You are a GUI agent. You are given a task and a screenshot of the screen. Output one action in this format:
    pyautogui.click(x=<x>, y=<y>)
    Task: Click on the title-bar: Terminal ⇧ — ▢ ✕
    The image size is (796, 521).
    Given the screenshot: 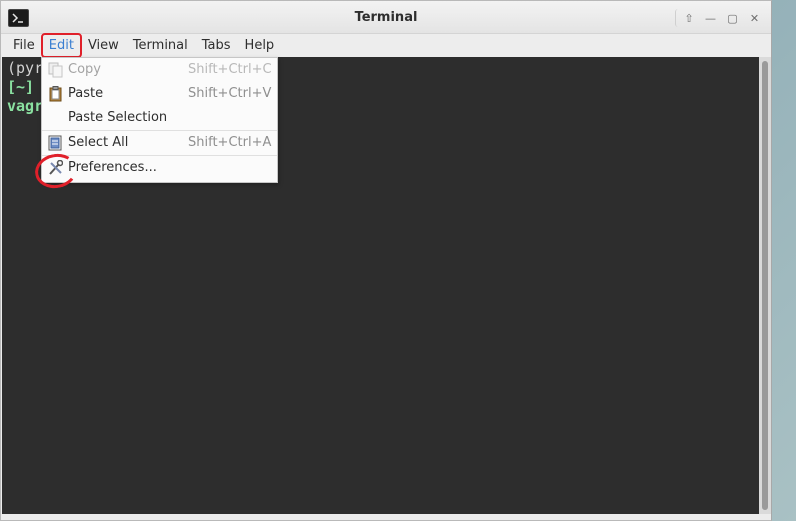 What is the action you would take?
    pyautogui.click(x=386, y=17)
    